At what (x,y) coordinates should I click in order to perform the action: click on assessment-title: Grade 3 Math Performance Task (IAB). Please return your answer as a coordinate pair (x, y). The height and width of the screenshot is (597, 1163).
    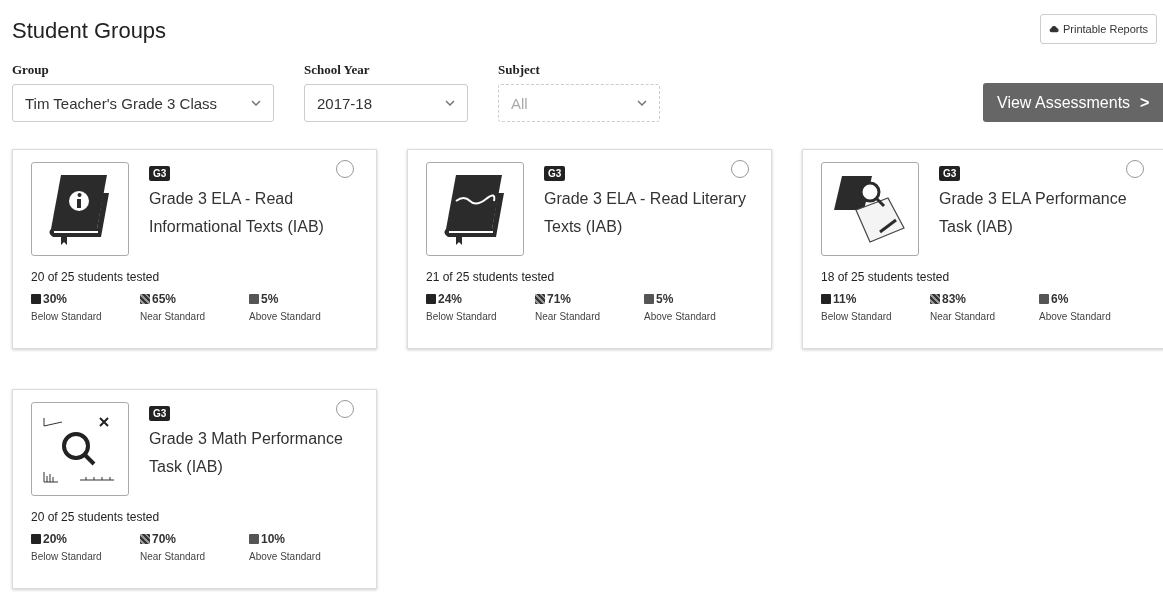
    Looking at the image, I should click on (246, 453).